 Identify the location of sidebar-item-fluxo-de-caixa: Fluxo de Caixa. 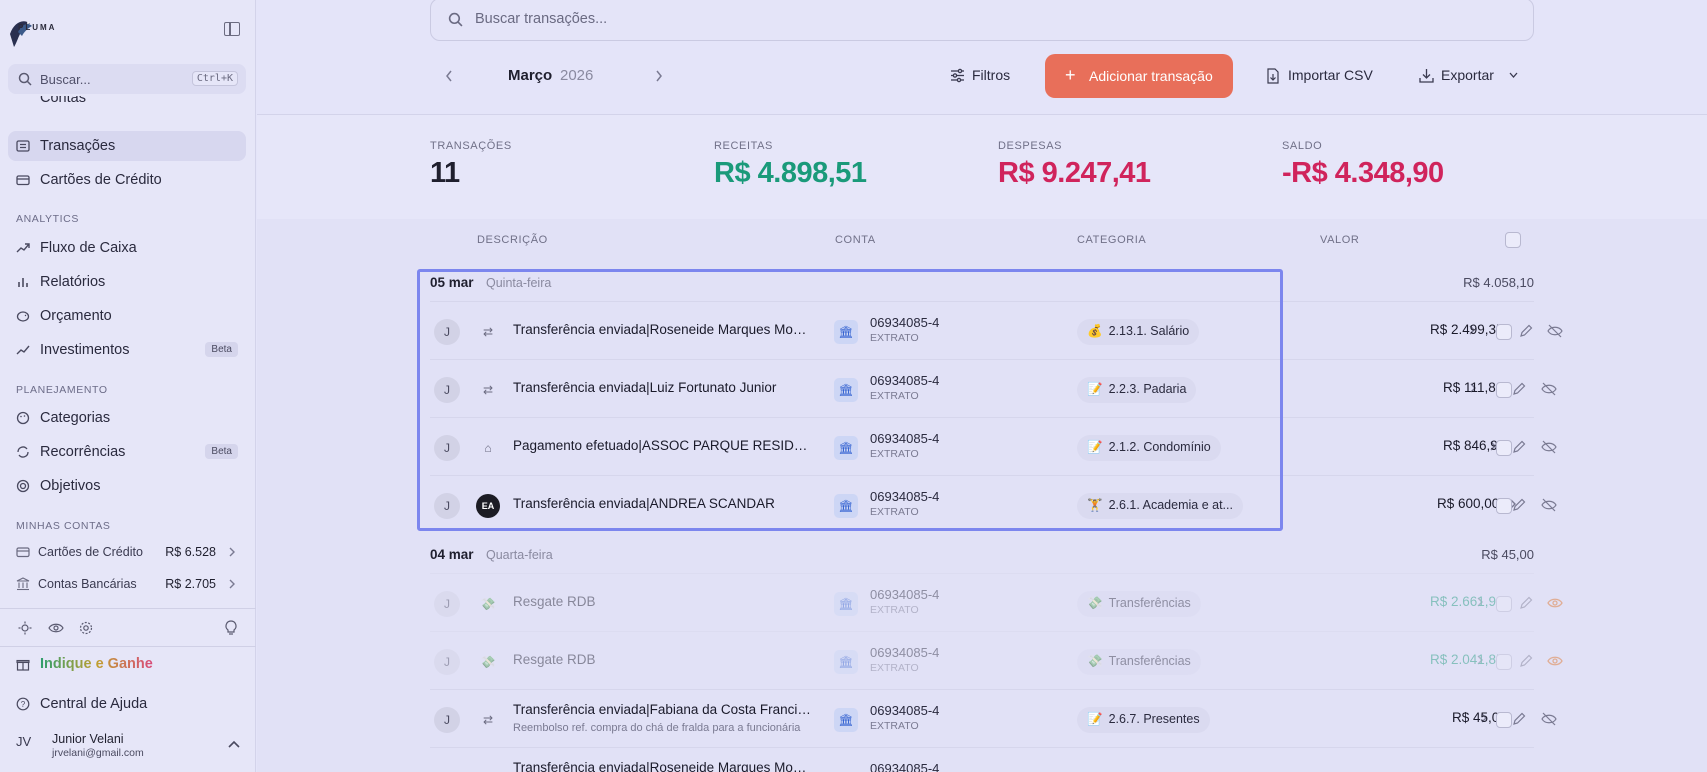
(127, 248).